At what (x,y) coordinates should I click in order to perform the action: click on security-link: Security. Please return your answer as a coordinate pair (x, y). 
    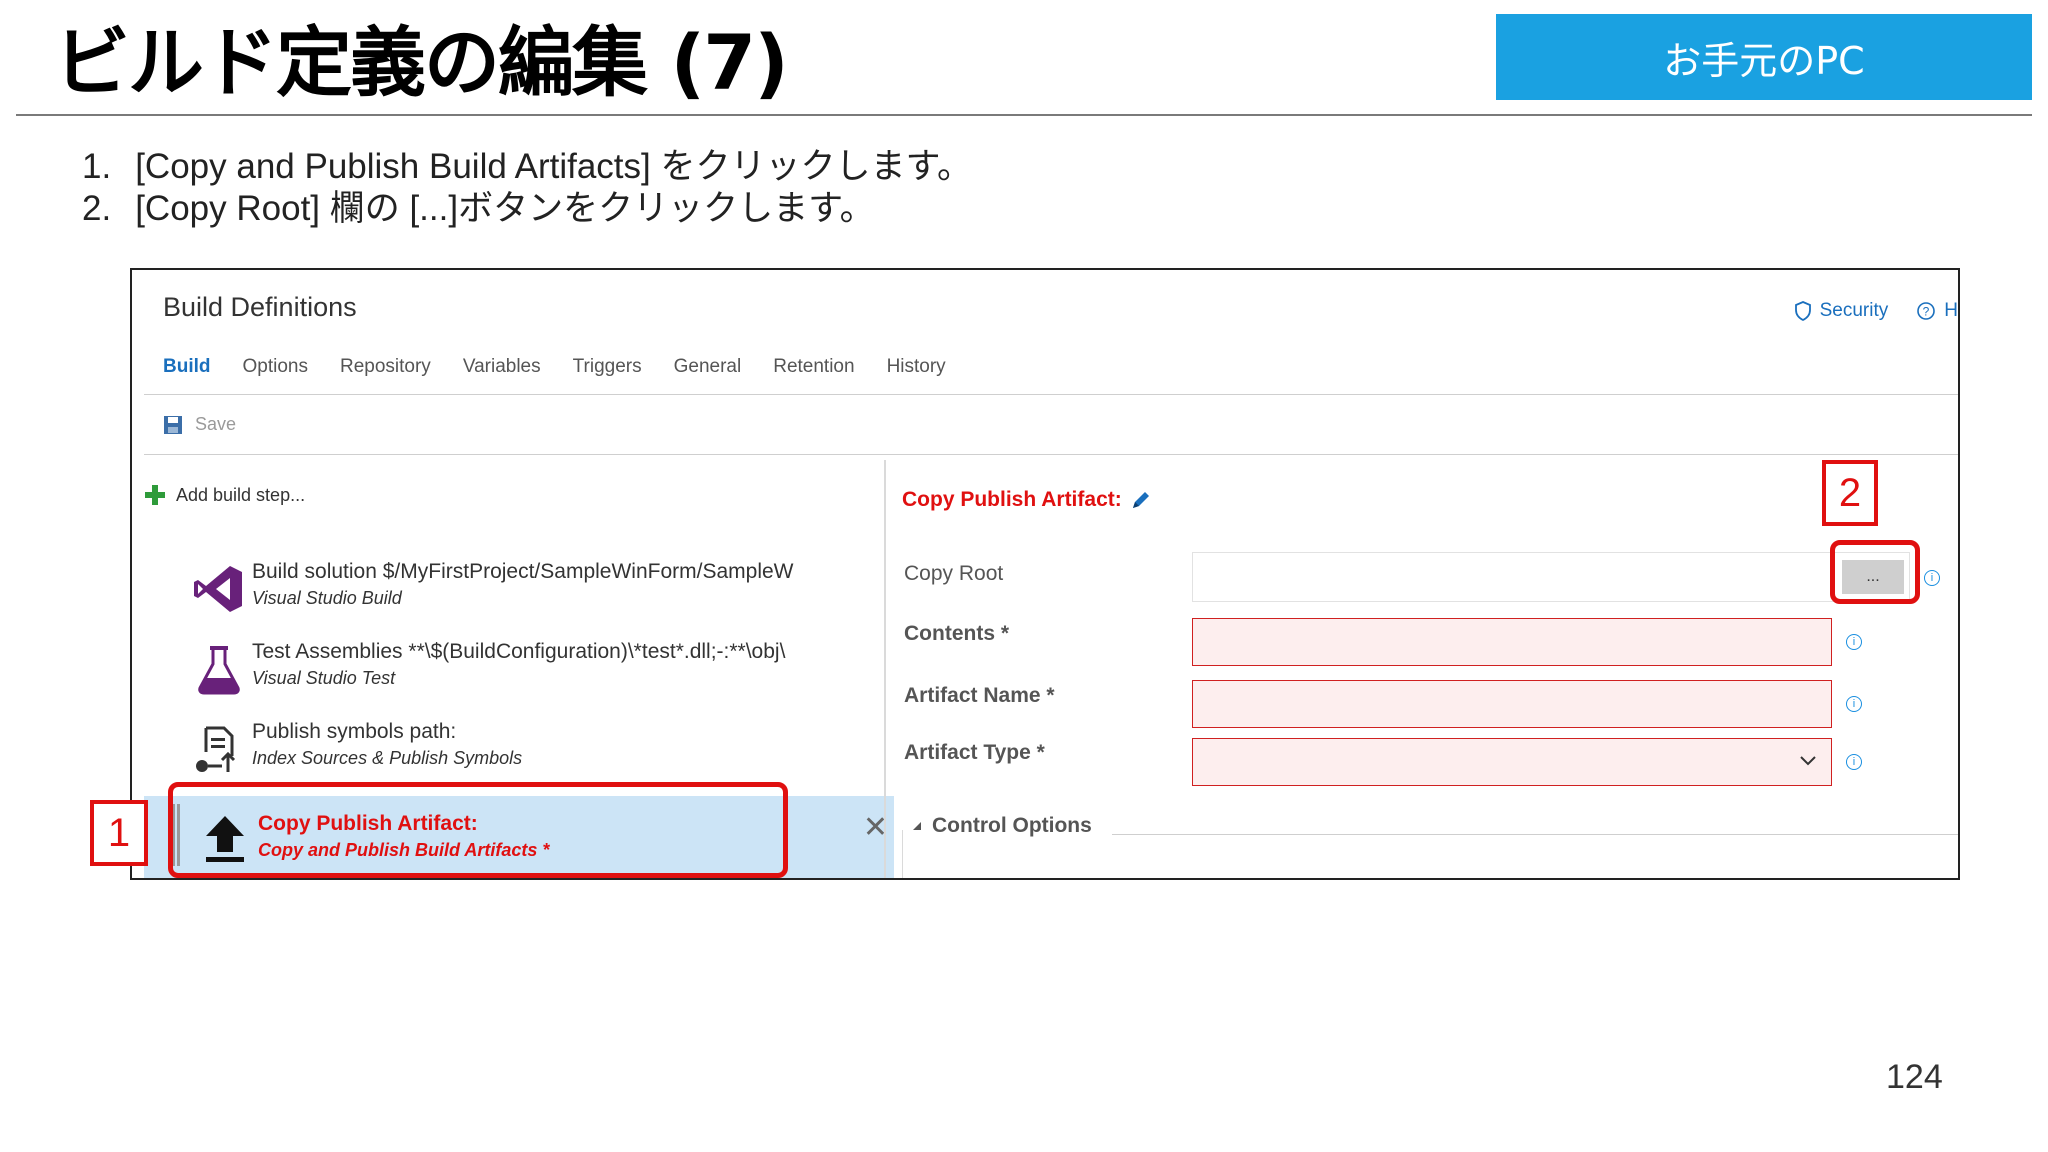
    Looking at the image, I should click on (1841, 311).